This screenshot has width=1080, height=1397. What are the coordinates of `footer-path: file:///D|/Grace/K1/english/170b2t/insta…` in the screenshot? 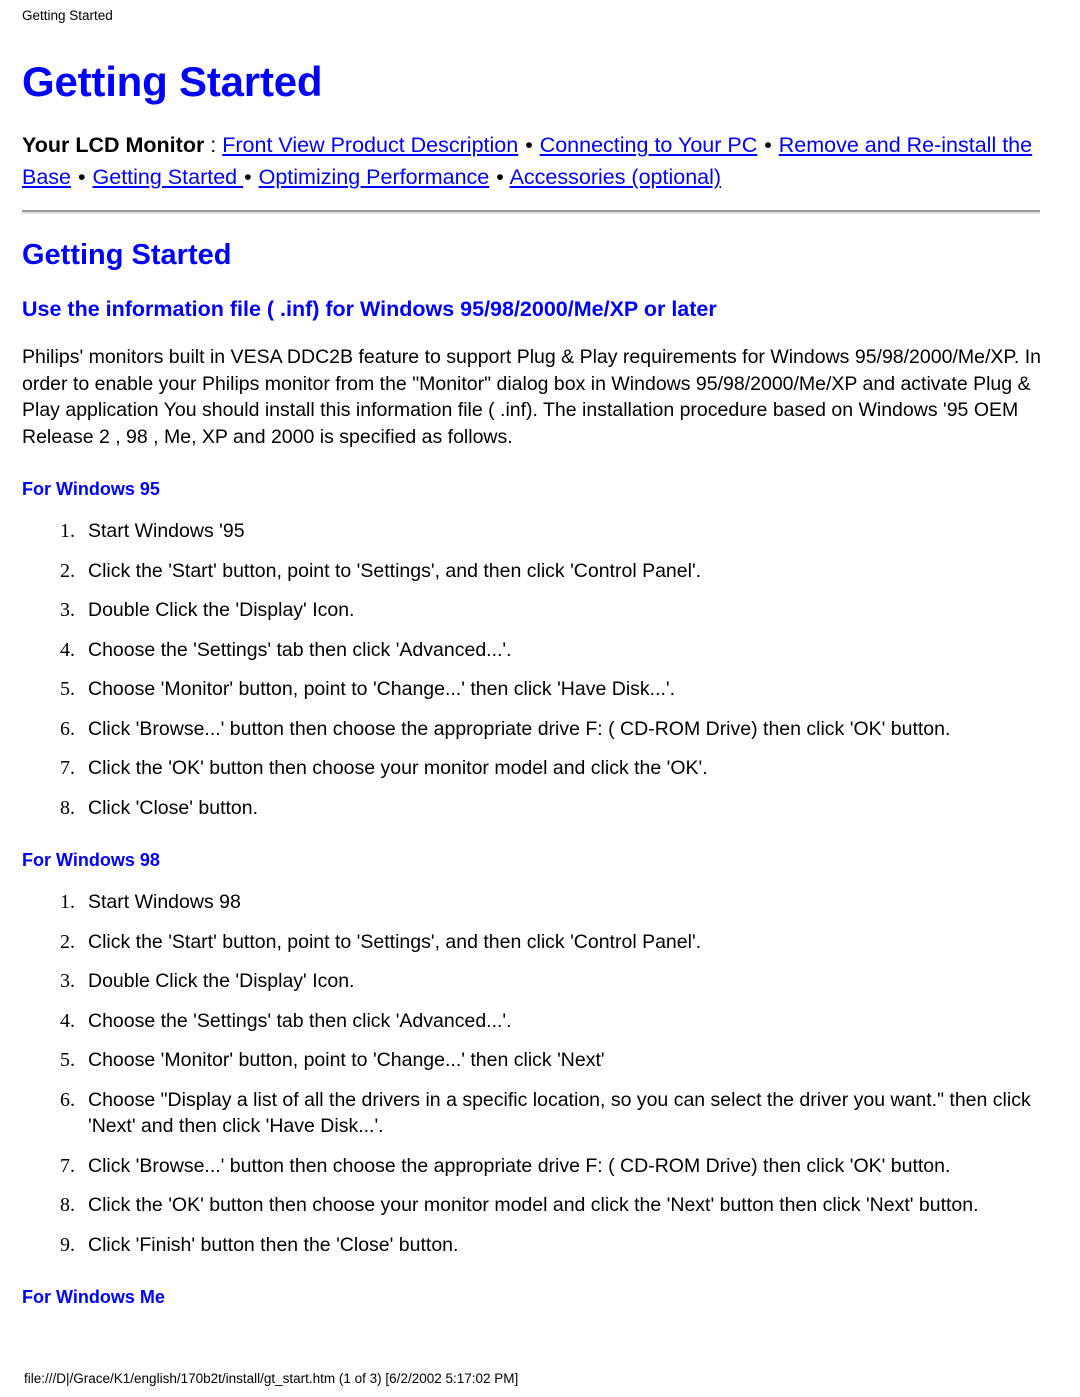 It's located at (271, 1378).